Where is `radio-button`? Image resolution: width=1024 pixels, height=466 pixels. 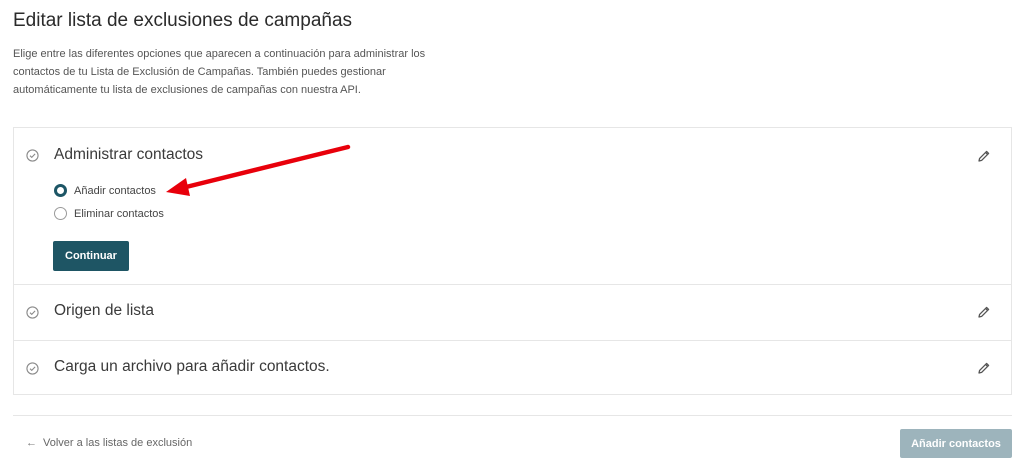 radio-button is located at coordinates (60, 213).